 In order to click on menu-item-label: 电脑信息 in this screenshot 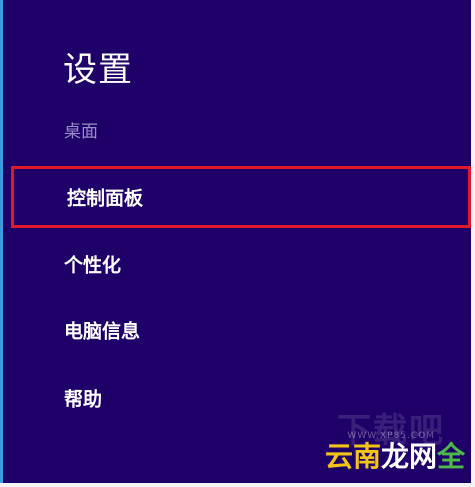, I will do `click(102, 331)`.